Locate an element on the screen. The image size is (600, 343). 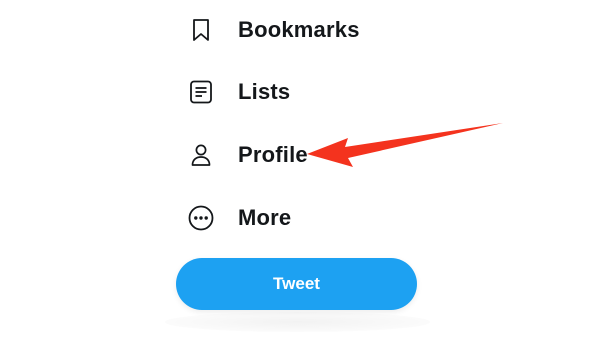
sidebar-item-label: Profile is located at coordinates (273, 154).